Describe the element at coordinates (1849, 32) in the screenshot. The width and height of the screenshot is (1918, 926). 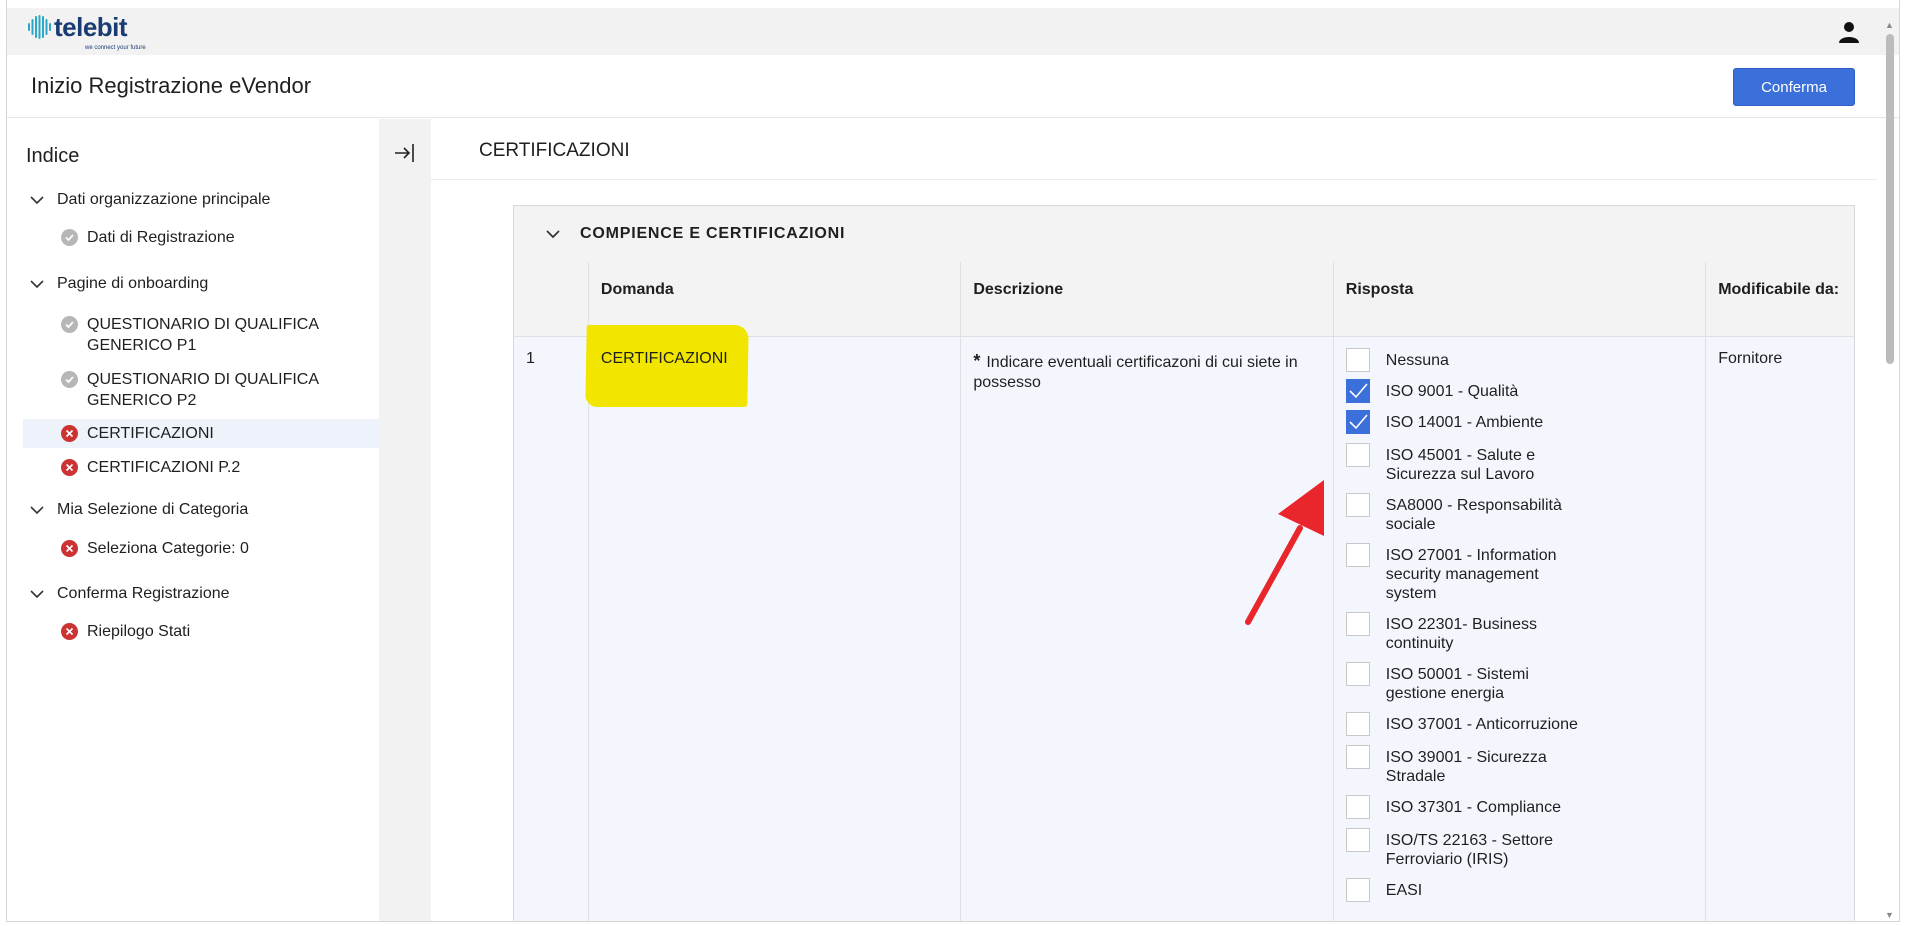
I see `user-icon` at that location.